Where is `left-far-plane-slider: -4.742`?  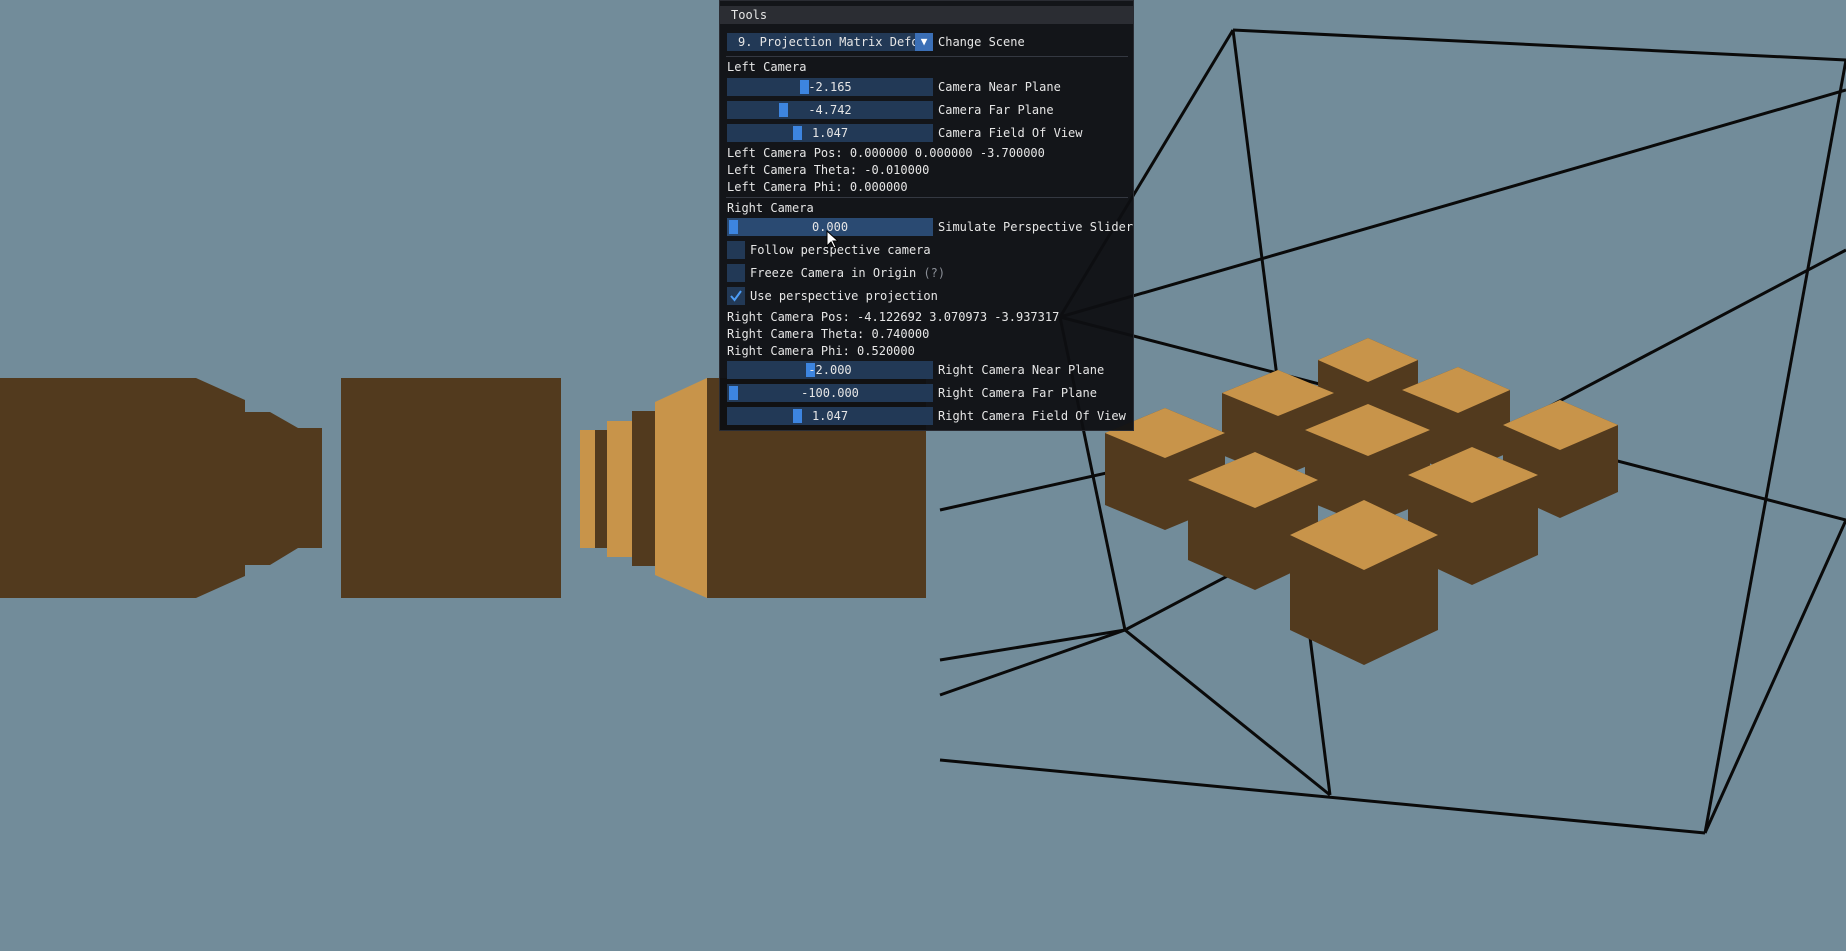 left-far-plane-slider: -4.742 is located at coordinates (830, 110).